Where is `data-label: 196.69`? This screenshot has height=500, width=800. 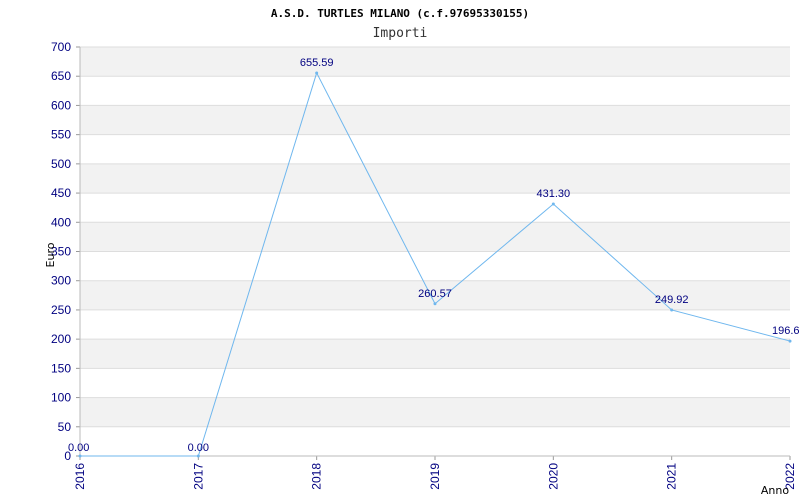
data-label: 196.69 is located at coordinates (786, 331).